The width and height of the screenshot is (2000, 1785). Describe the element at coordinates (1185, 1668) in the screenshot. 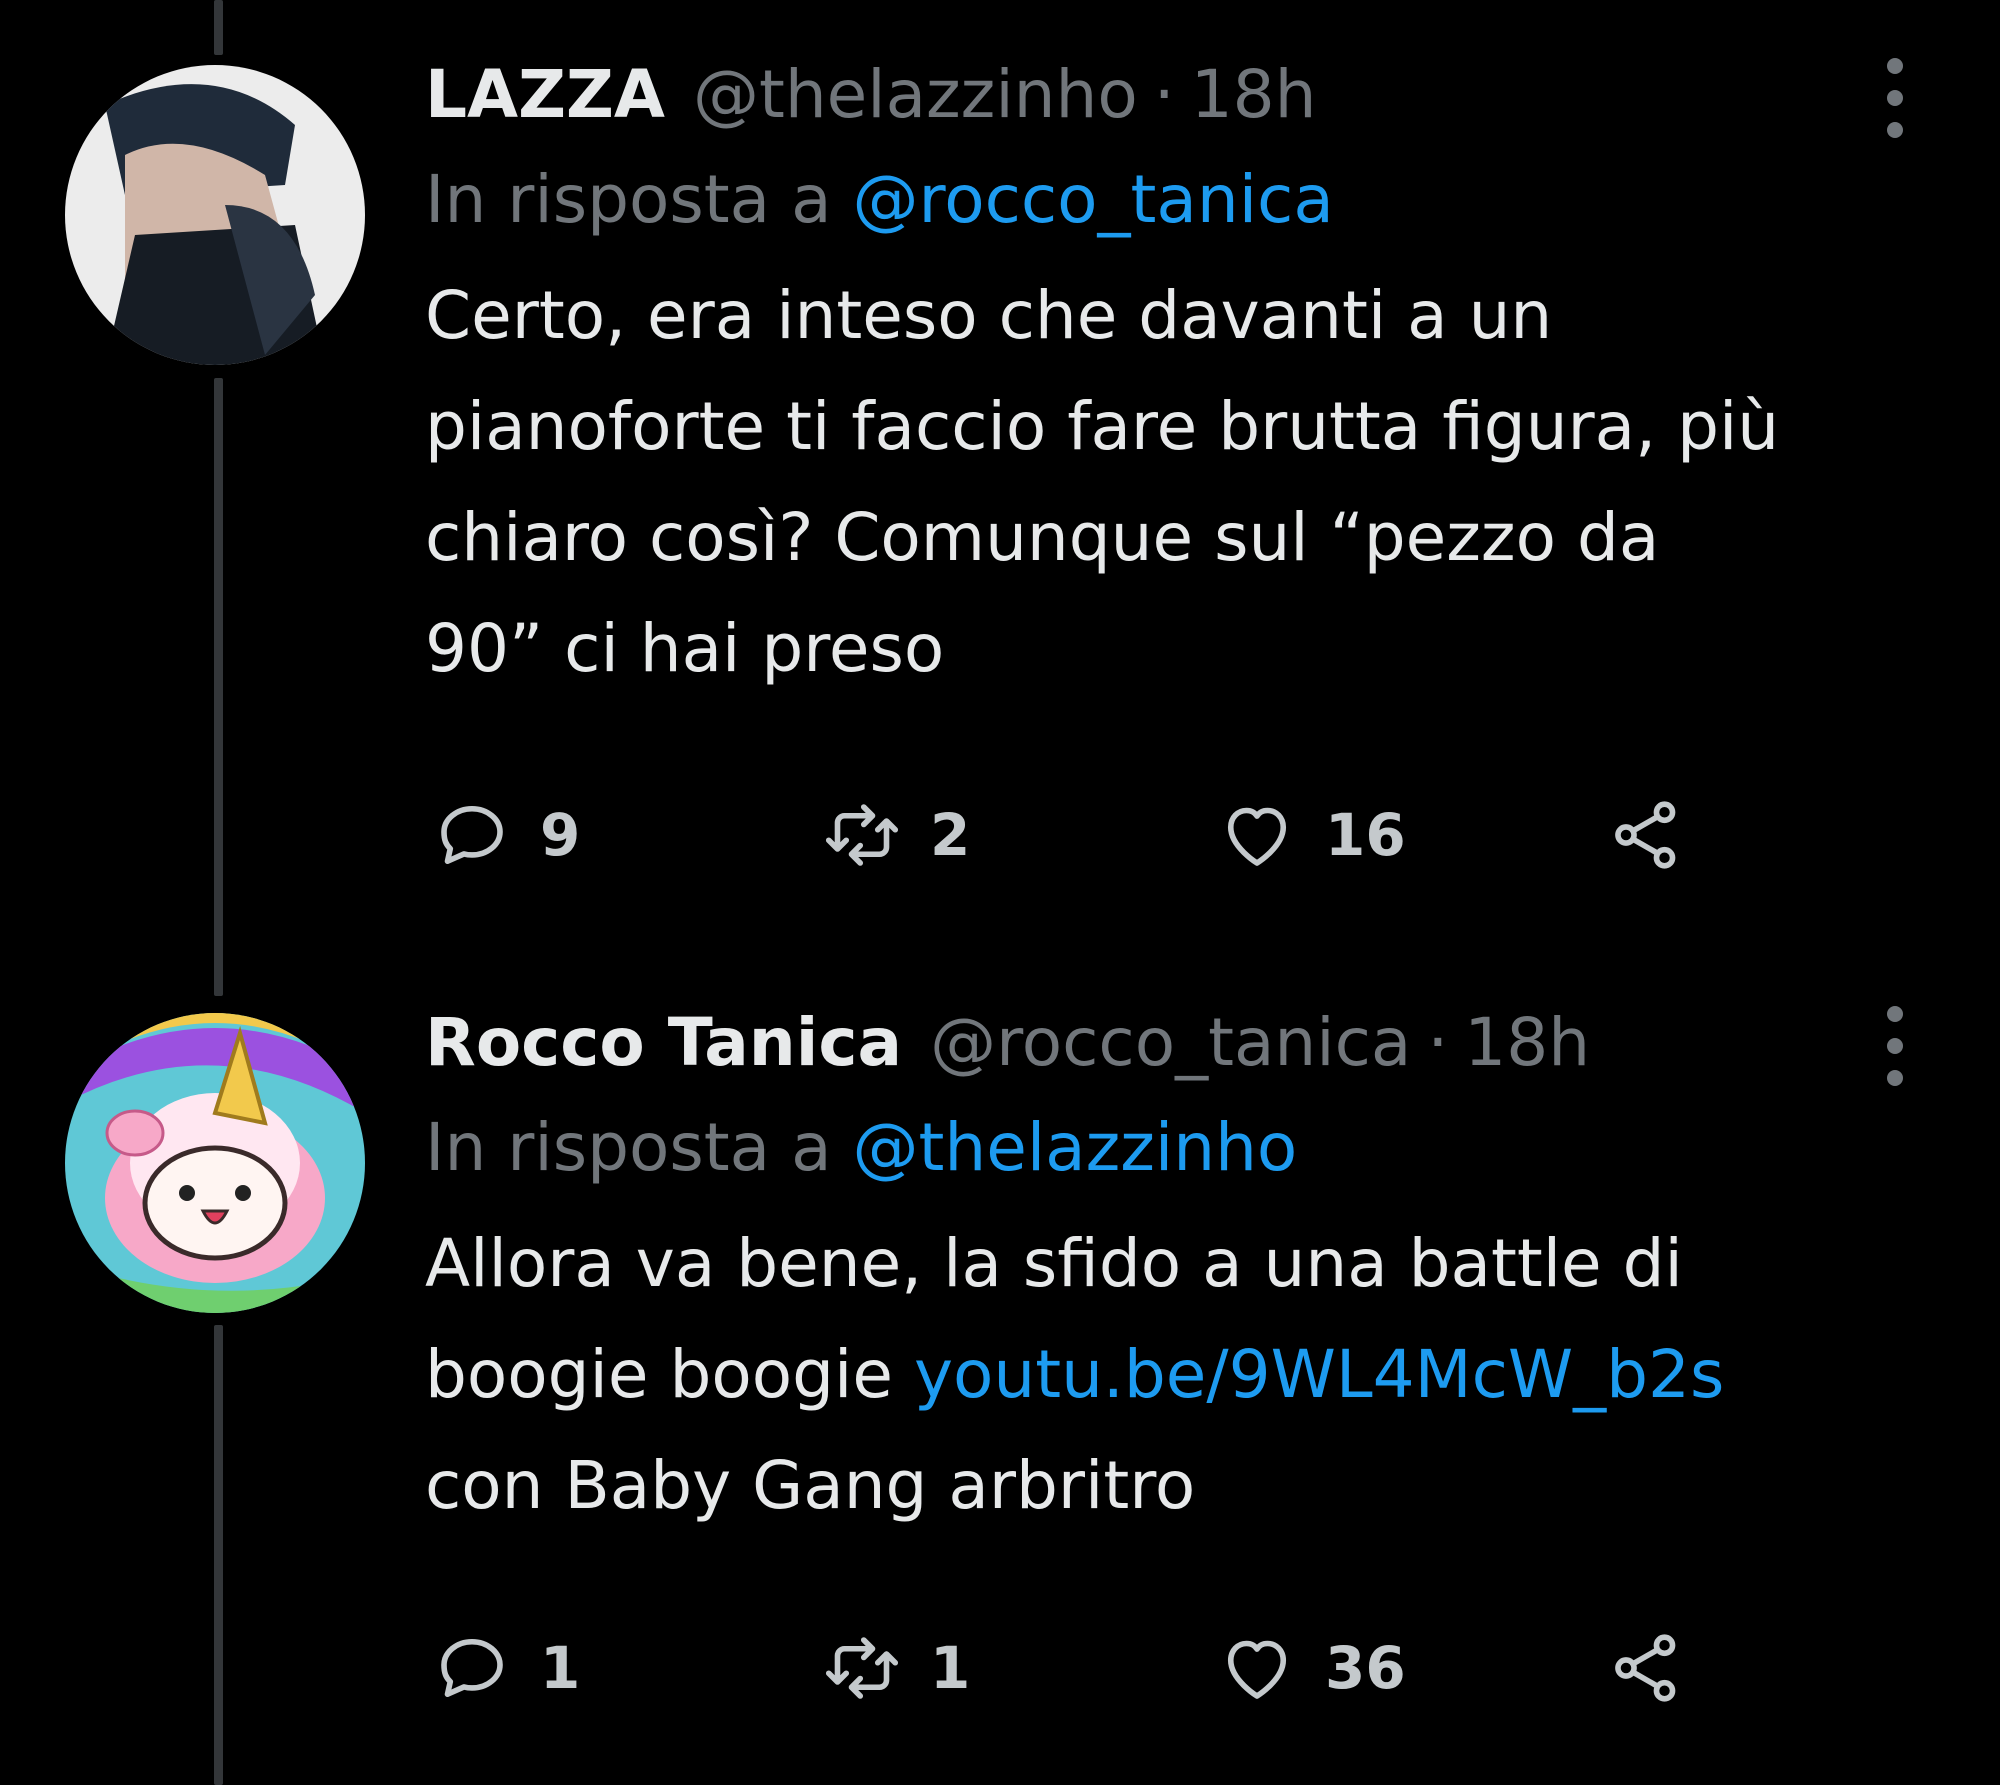

I see `action-bar: 1 1 36` at that location.